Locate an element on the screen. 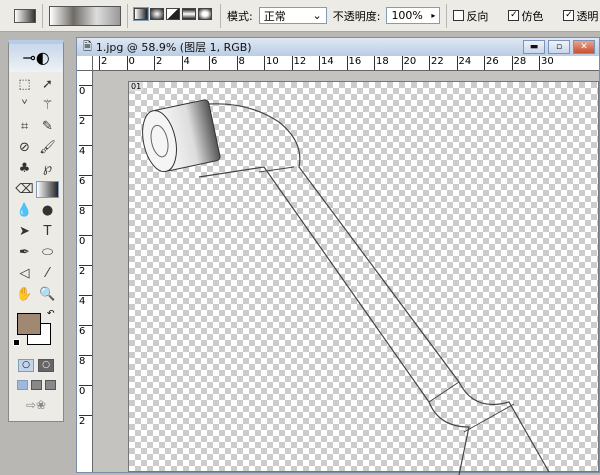 The height and width of the screenshot is (475, 600). angle-gradient-icon is located at coordinates (173, 14).